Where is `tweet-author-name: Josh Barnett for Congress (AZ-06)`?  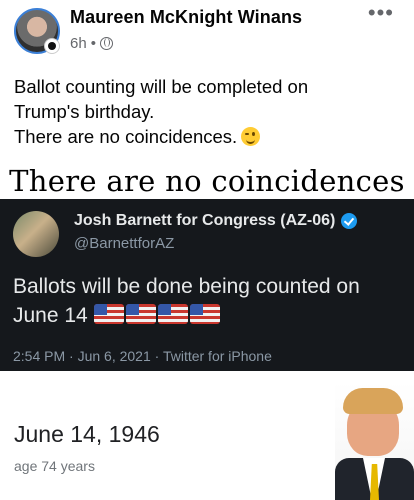
tweet-author-name: Josh Barnett for Congress (AZ-06) is located at coordinates (205, 220).